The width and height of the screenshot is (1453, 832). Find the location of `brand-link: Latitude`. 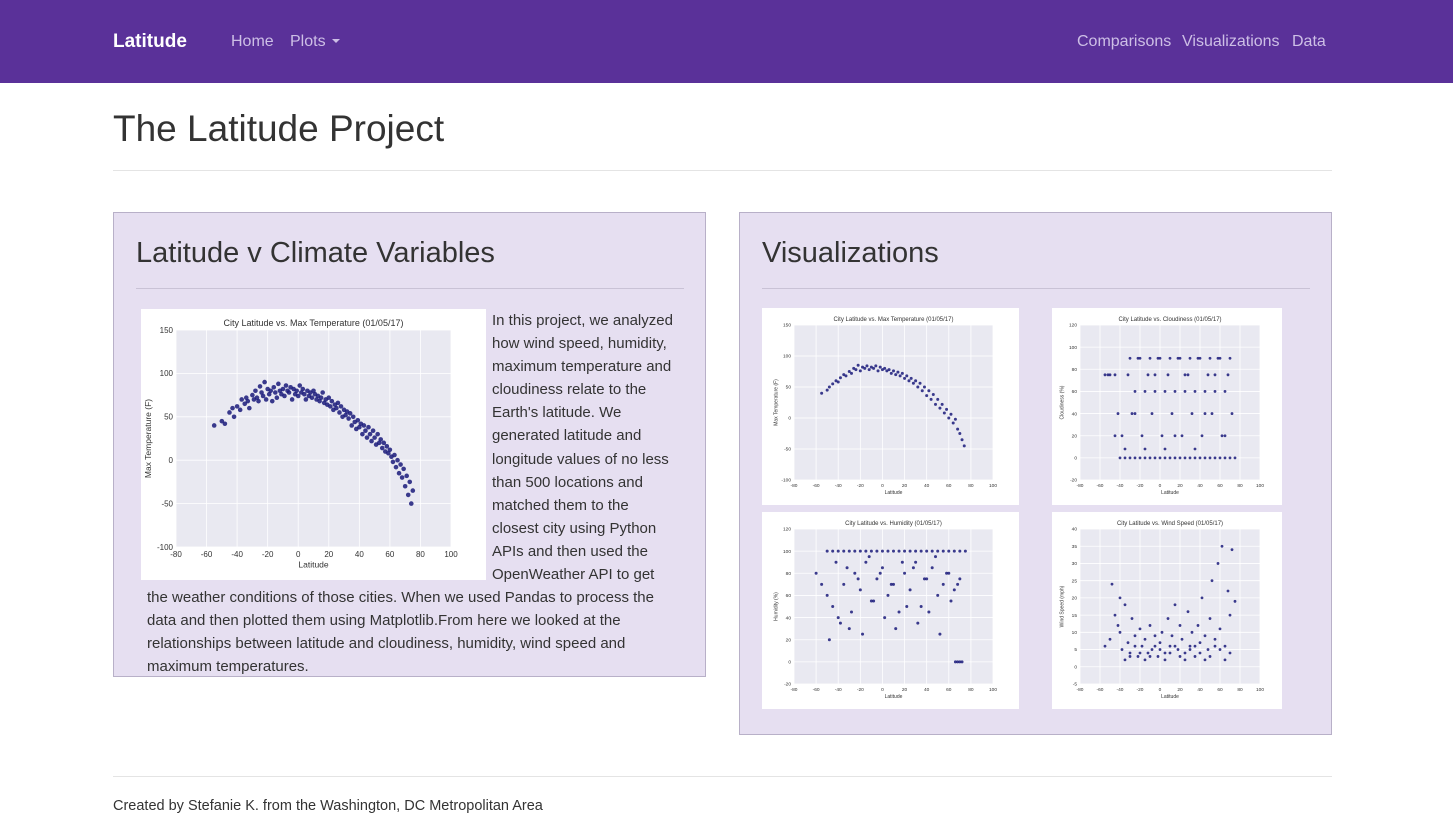

brand-link: Latitude is located at coordinates (150, 42).